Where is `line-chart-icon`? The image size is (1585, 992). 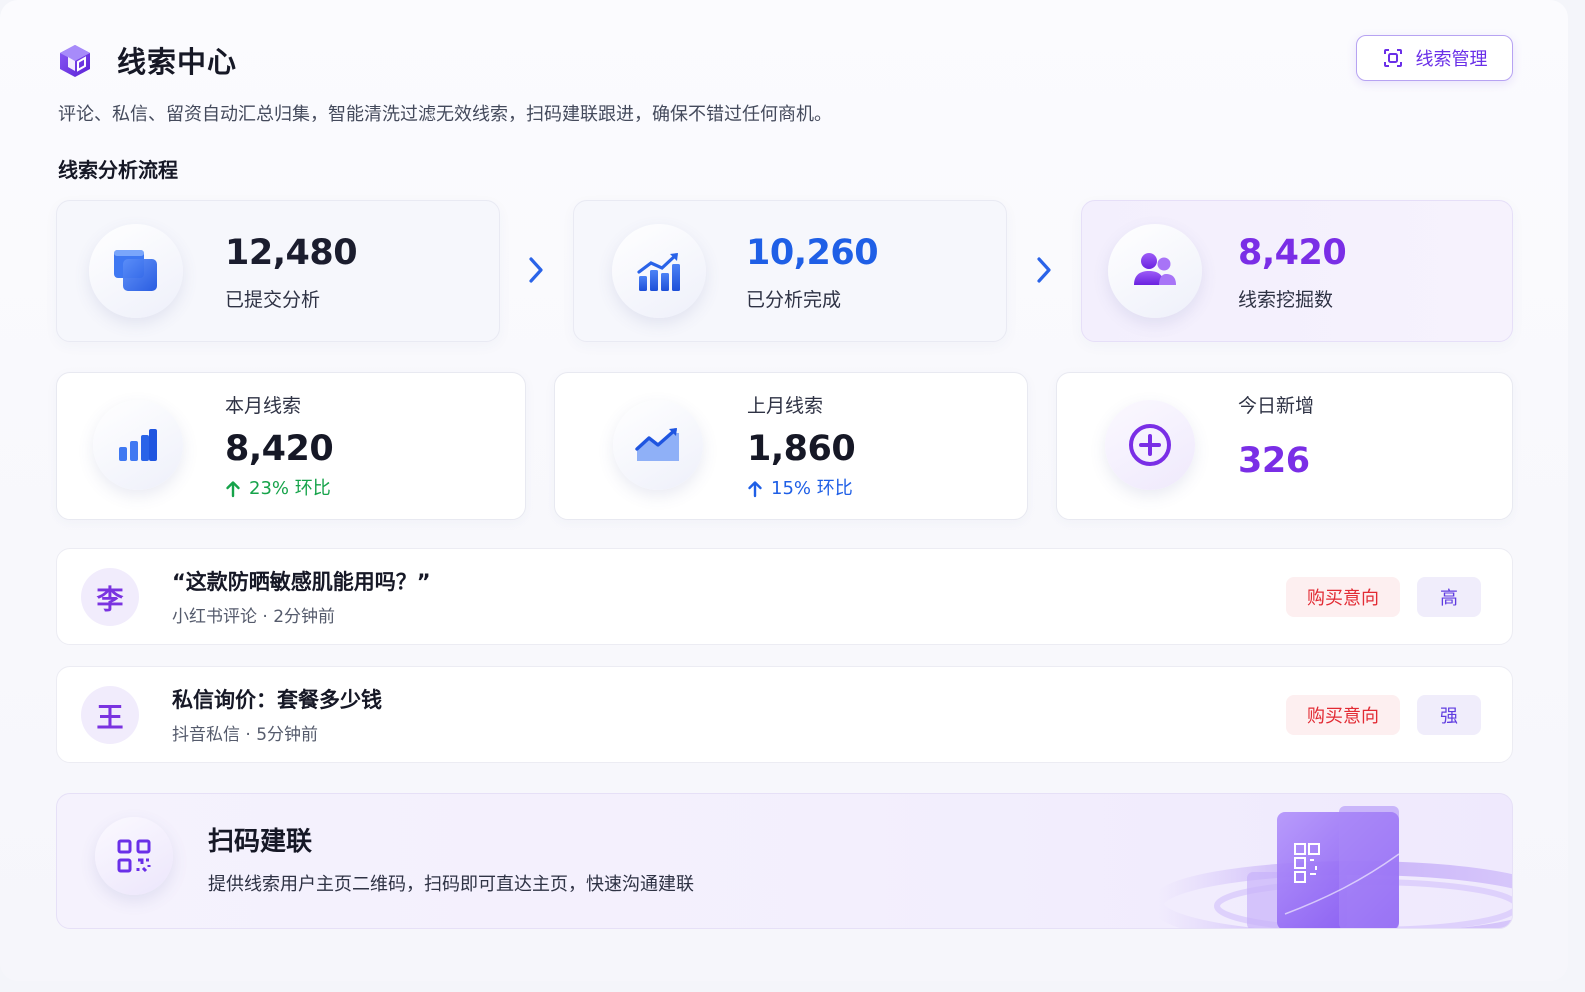 line-chart-icon is located at coordinates (657, 444).